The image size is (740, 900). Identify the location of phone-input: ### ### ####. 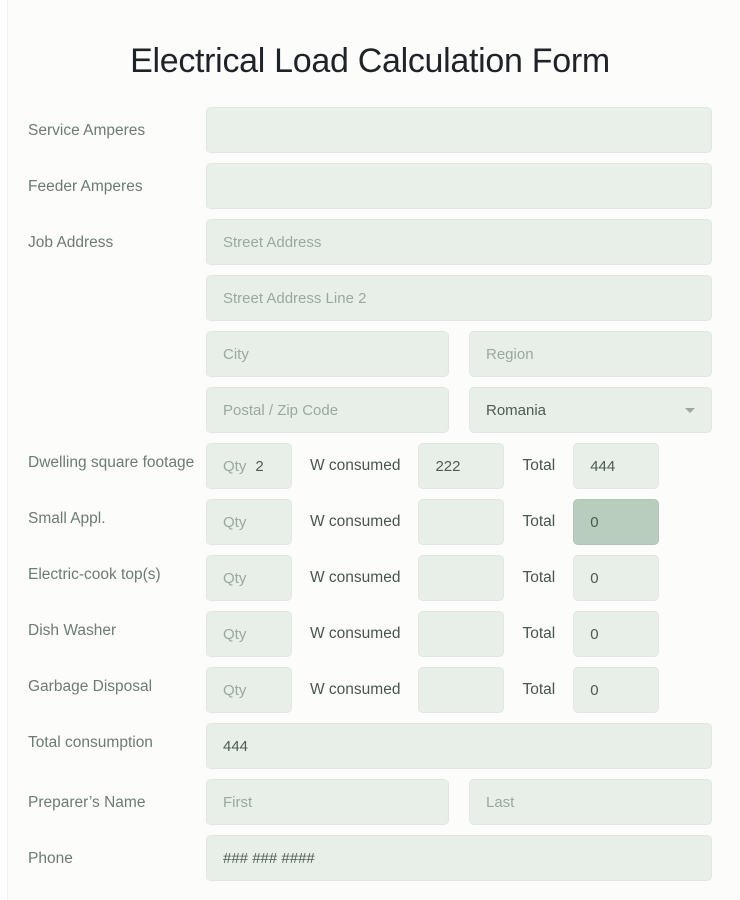
(459, 858).